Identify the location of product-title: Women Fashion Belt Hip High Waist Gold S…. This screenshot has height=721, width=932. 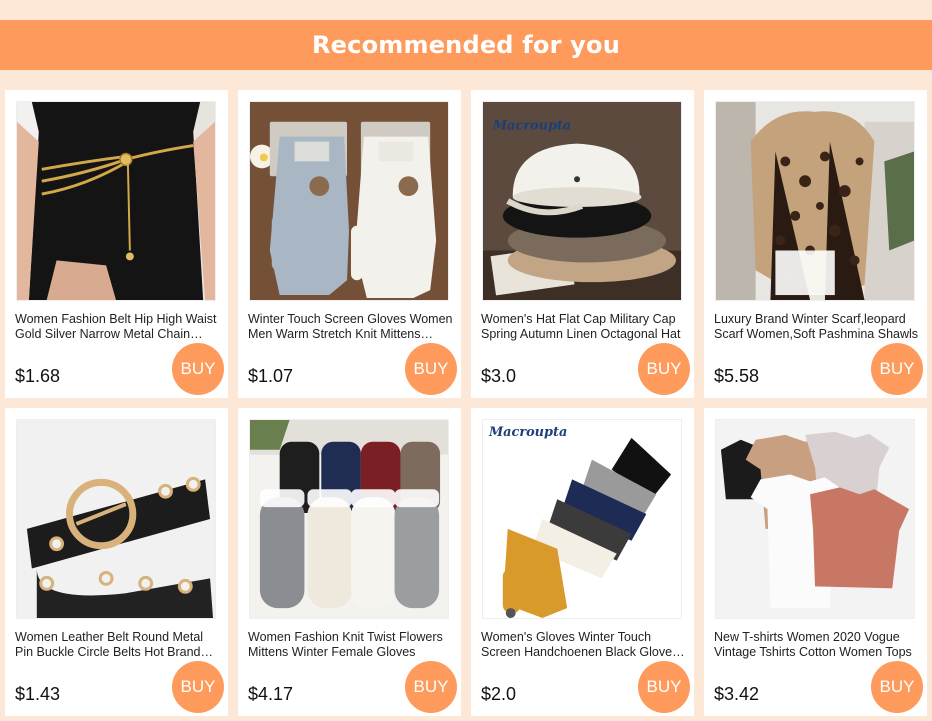
(118, 327).